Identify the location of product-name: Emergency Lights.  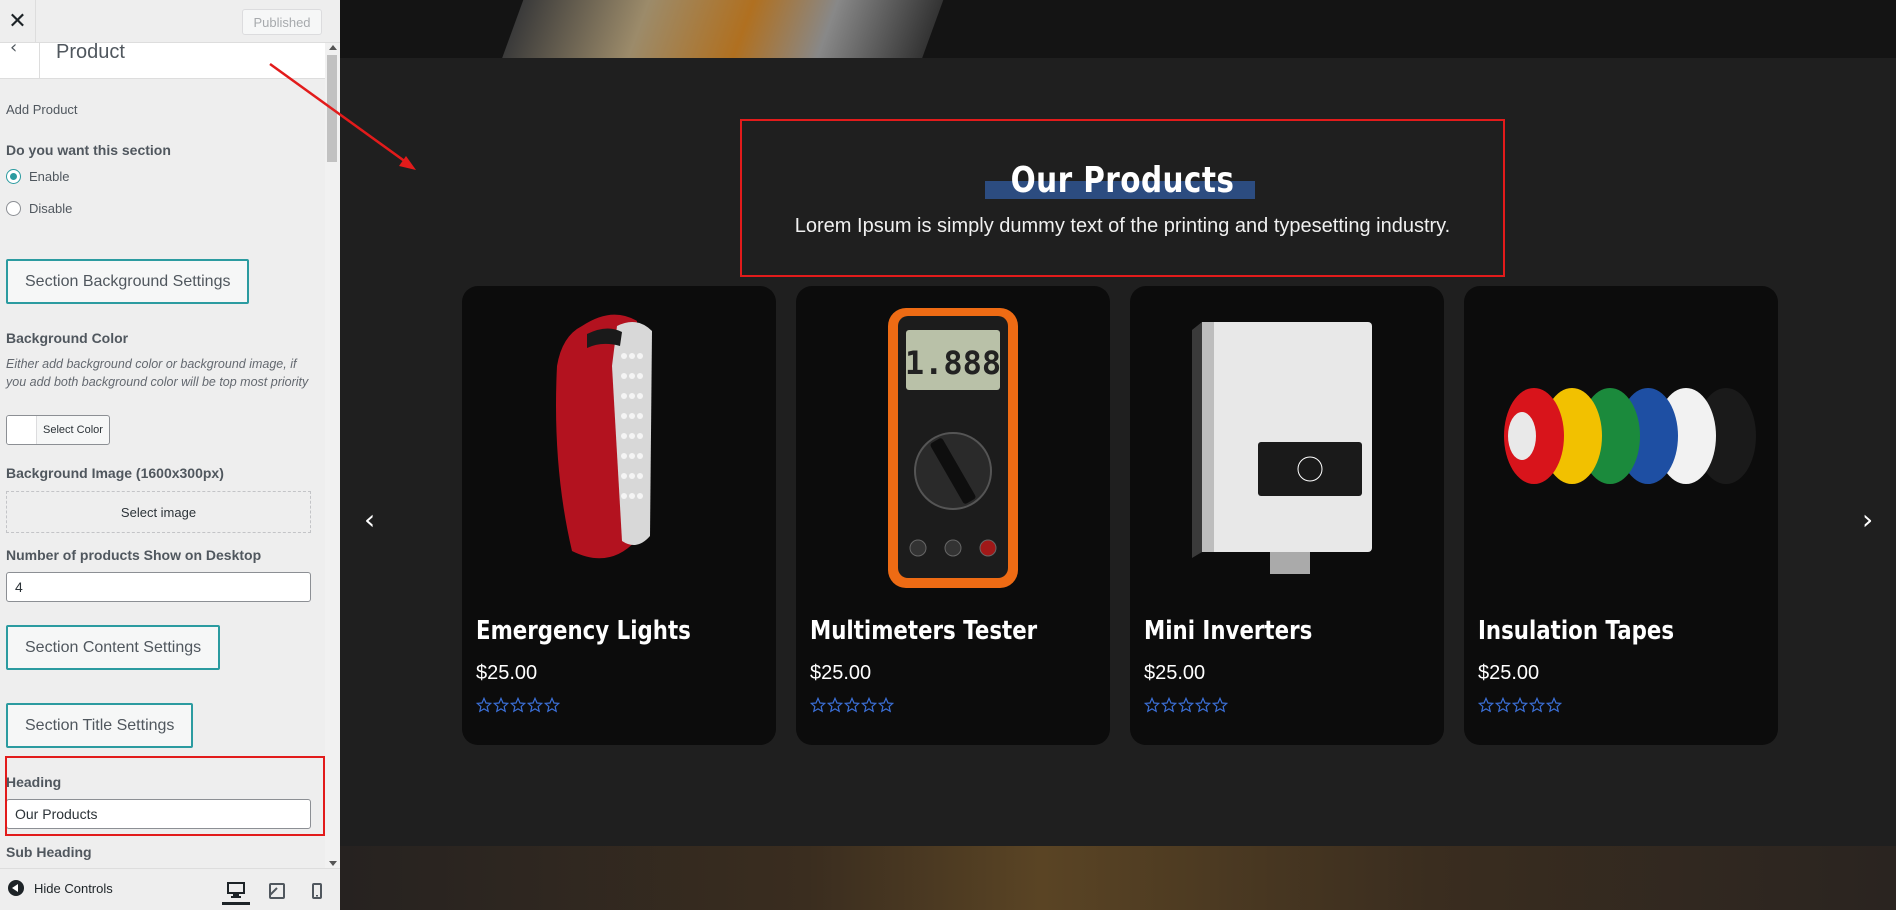
(583, 631).